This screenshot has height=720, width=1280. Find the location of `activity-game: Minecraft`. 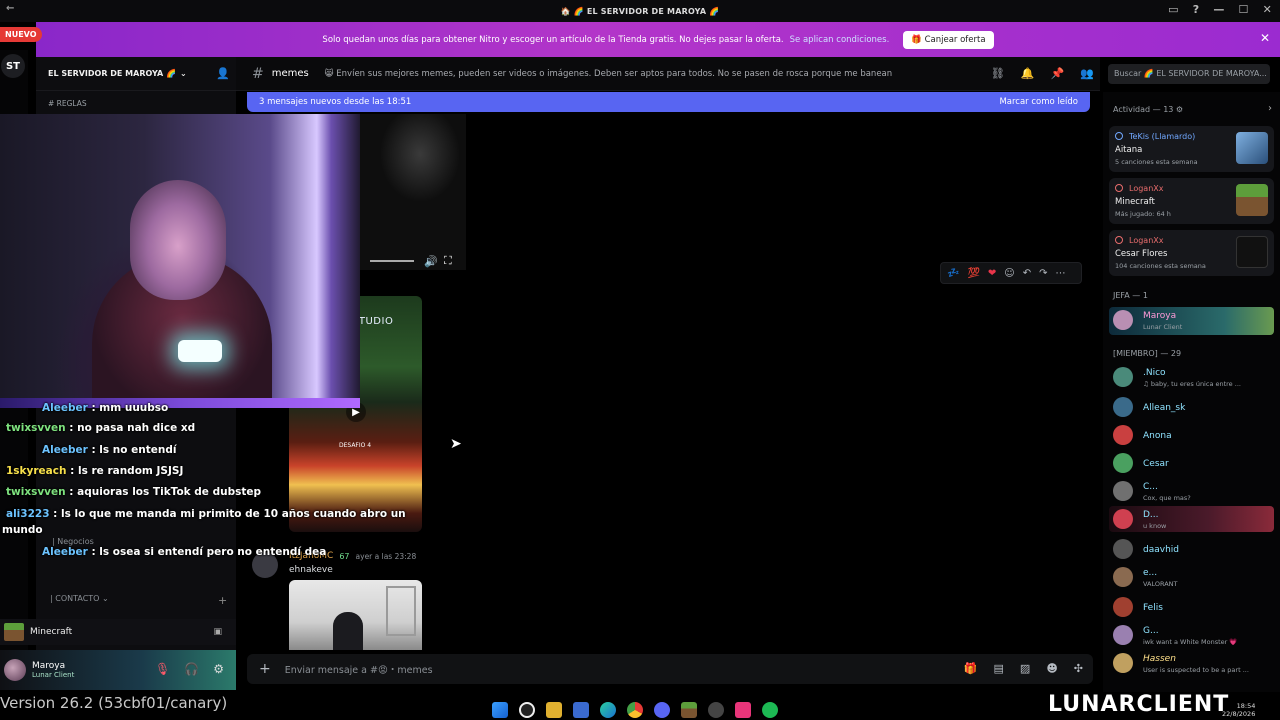

activity-game: Minecraft is located at coordinates (51, 632).